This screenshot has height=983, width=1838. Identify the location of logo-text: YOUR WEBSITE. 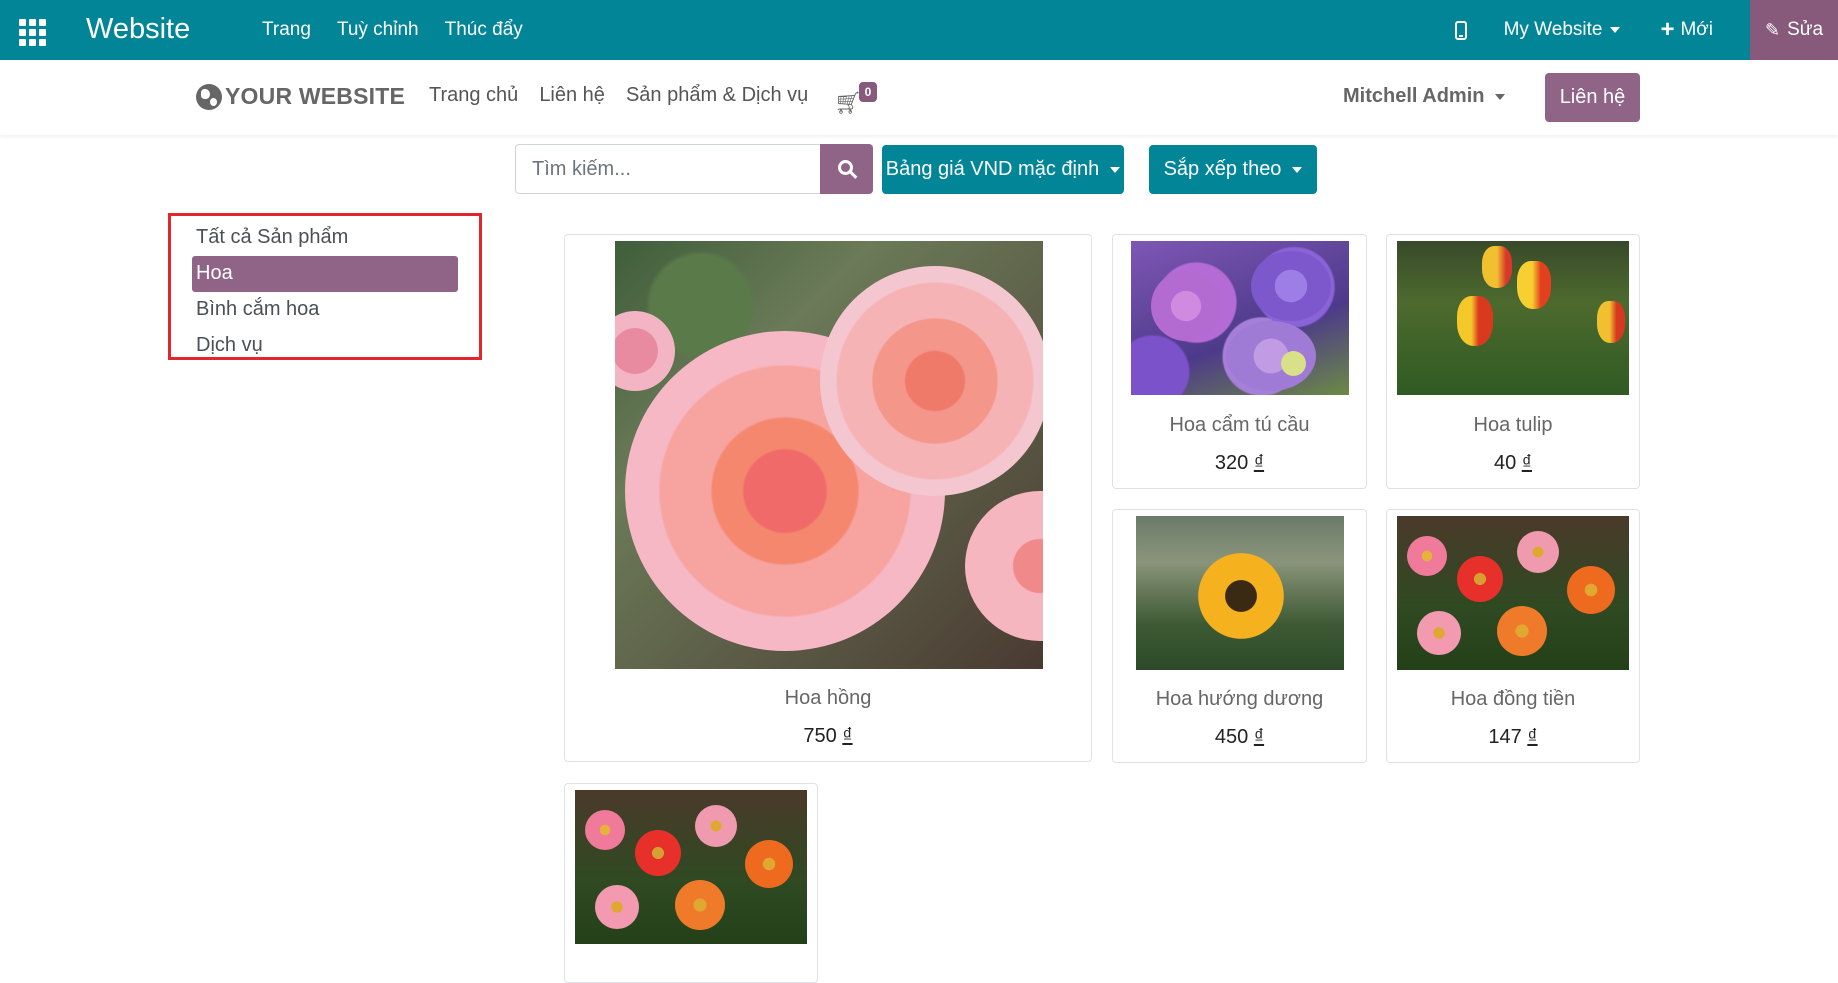
(315, 96).